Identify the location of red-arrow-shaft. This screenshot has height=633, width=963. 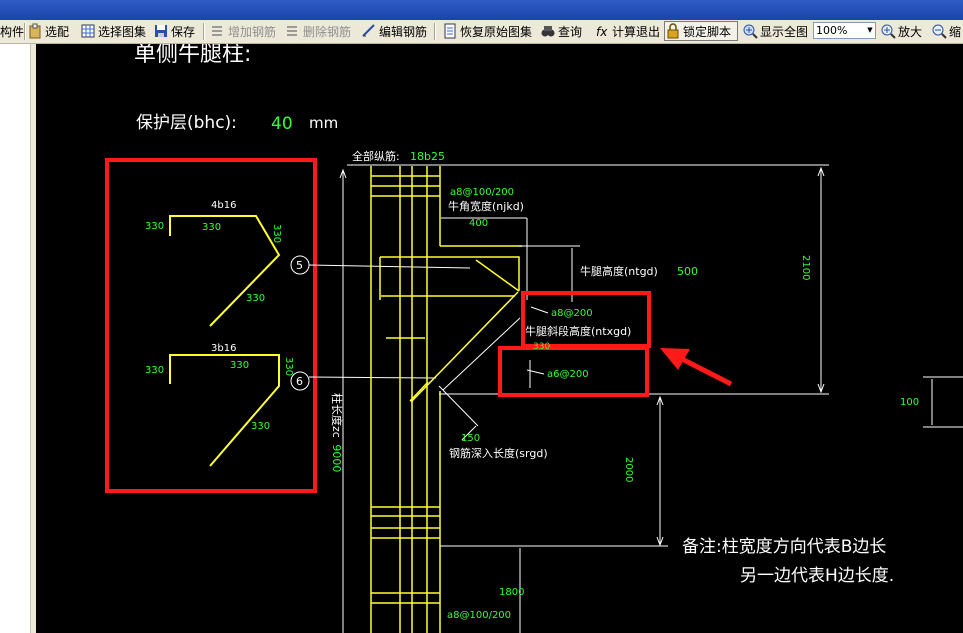
(704, 370).